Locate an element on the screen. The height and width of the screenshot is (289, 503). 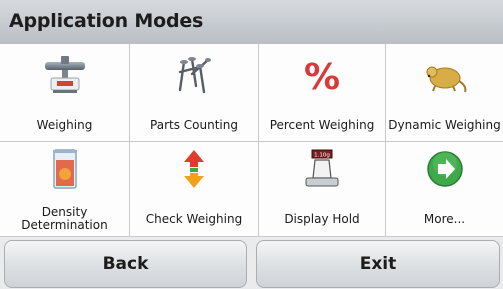
mode-dynamic-weighing: Dynamic Weighing is located at coordinates (444, 93).